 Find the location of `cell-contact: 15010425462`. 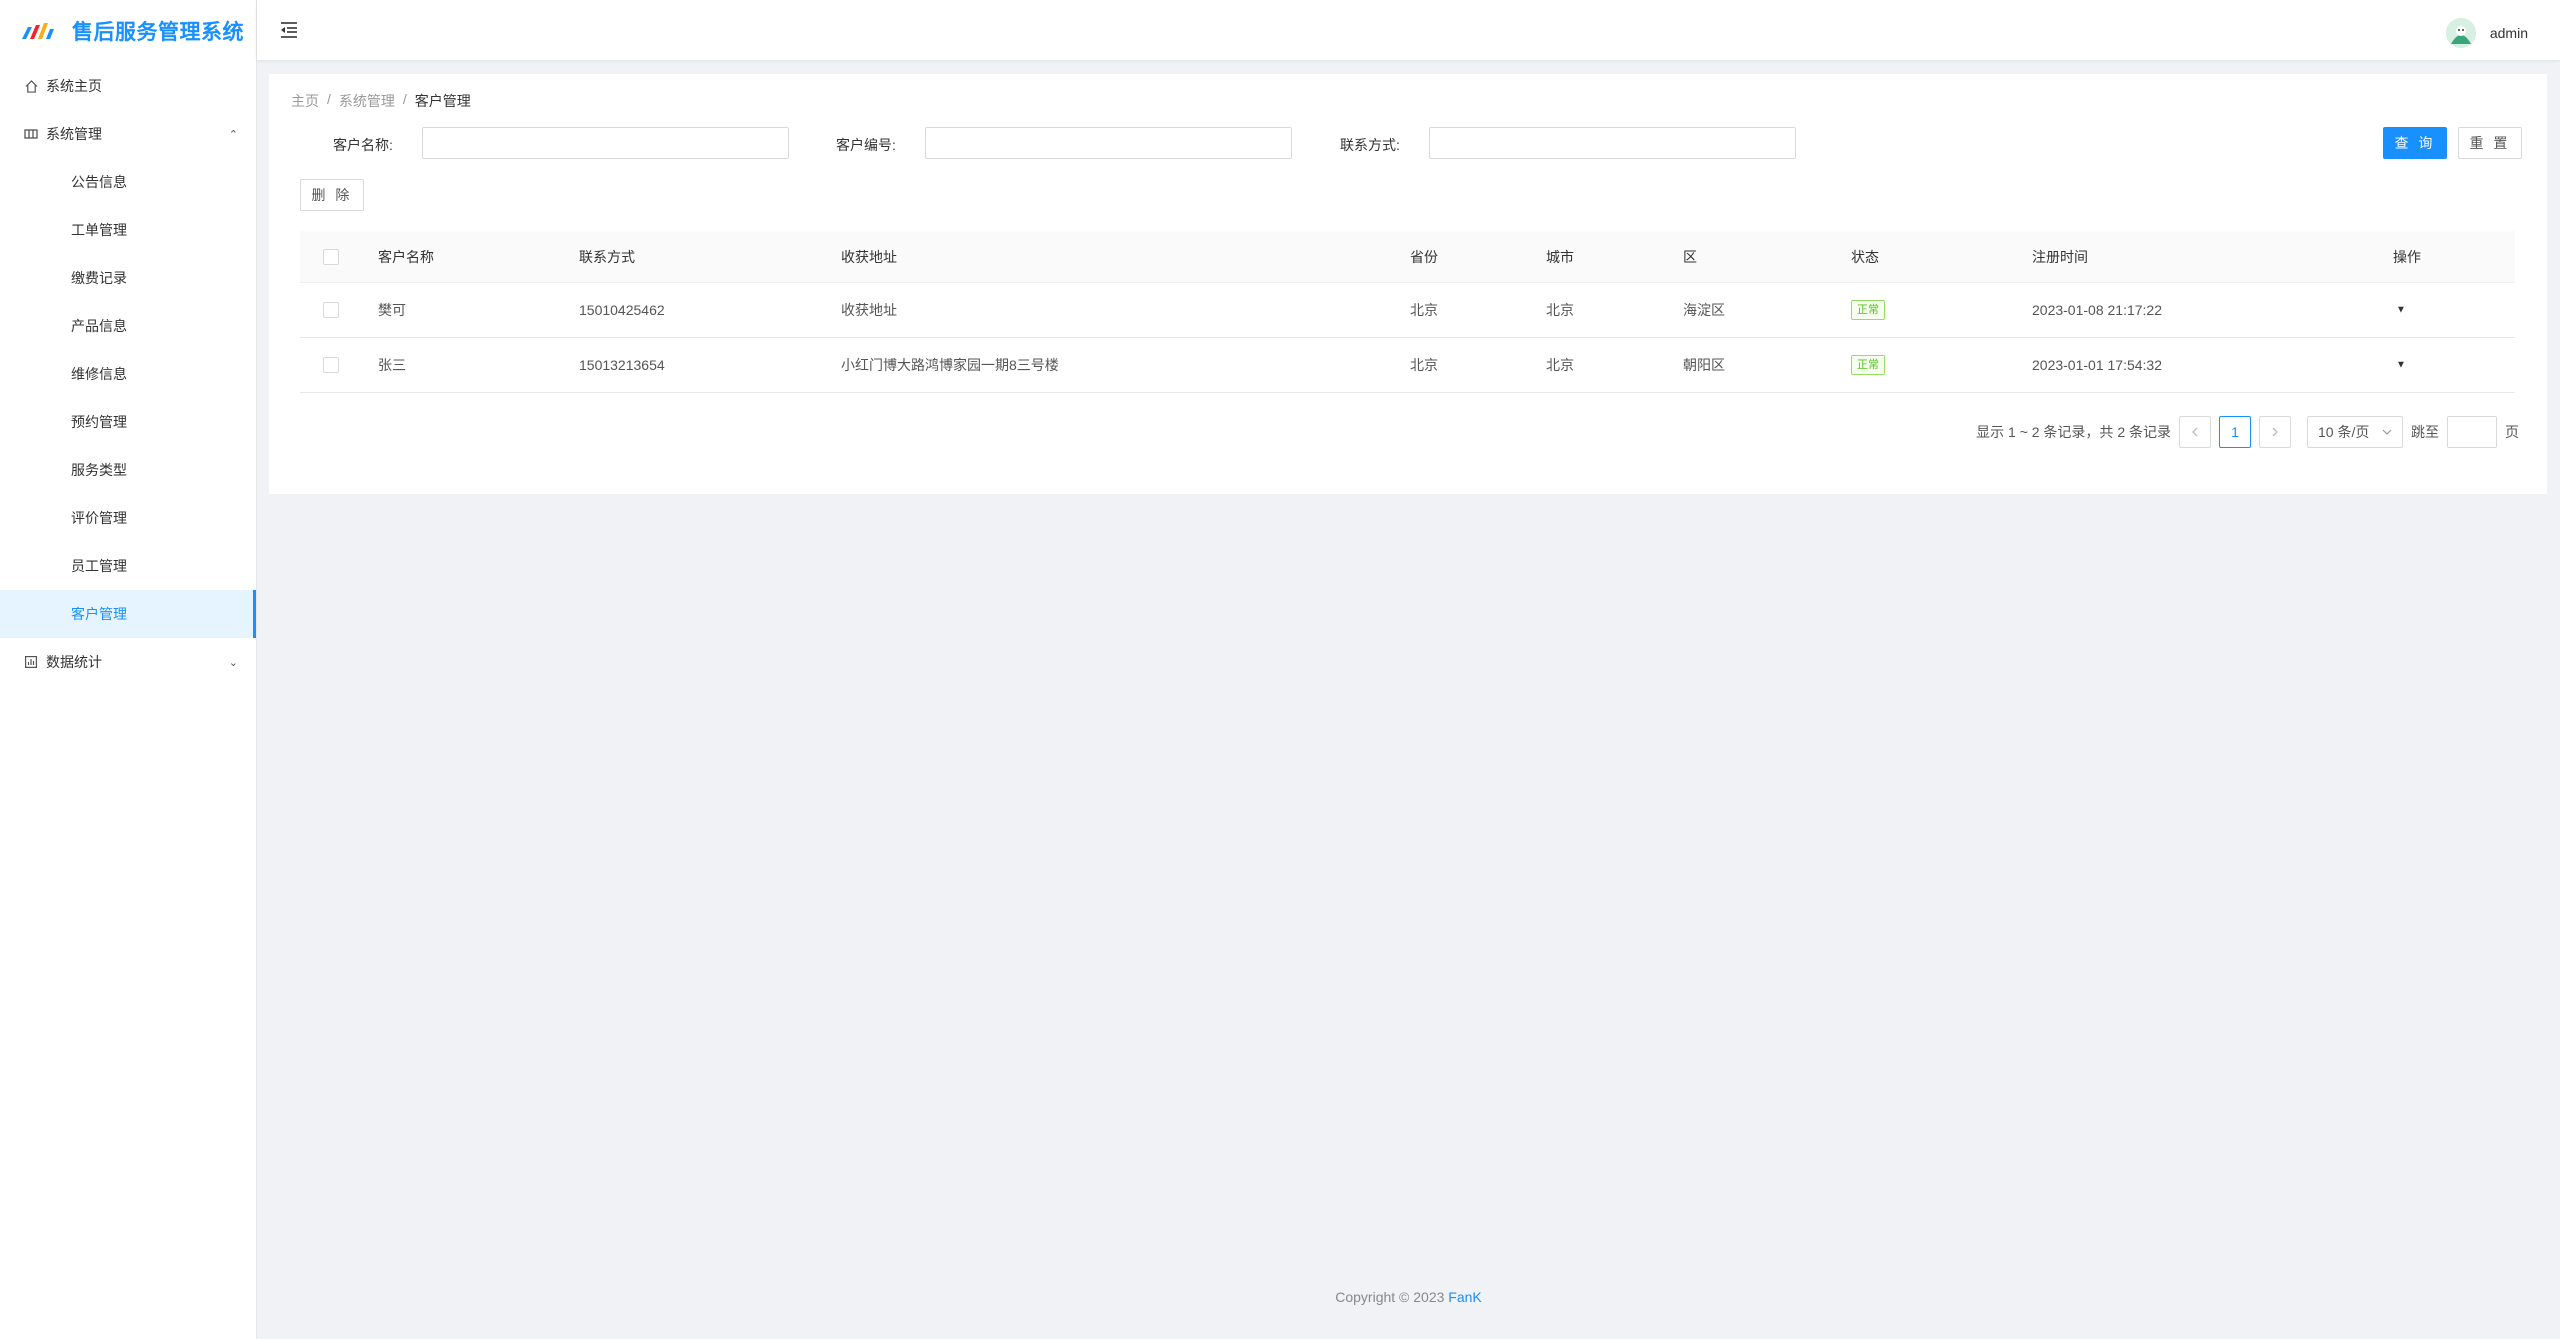

cell-contact: 15010425462 is located at coordinates (622, 310).